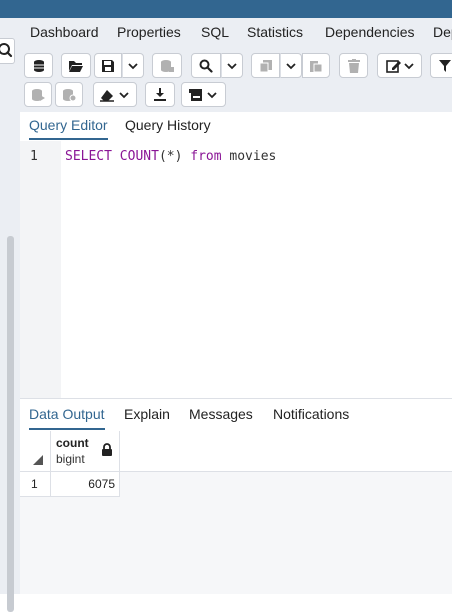 The image size is (452, 612). I want to click on save-dropdown-button, so click(133, 65).